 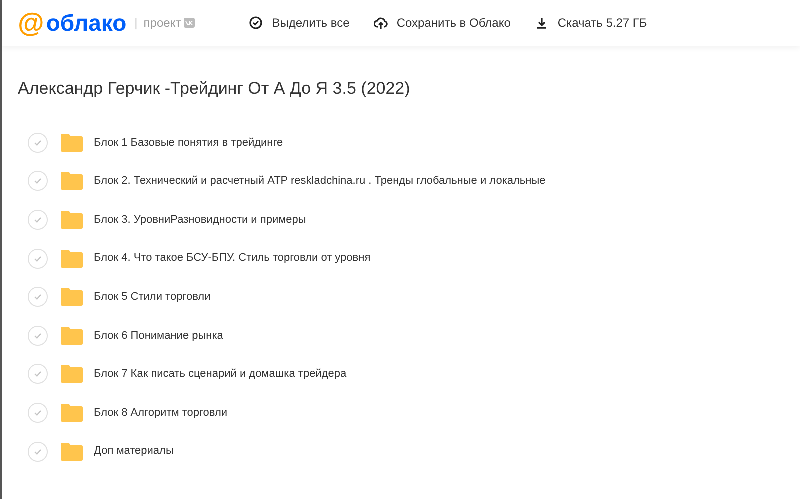 What do you see at coordinates (200, 220) in the screenshot?
I see `folder-name: Блок 3. УровниРазновидности и примеры` at bounding box center [200, 220].